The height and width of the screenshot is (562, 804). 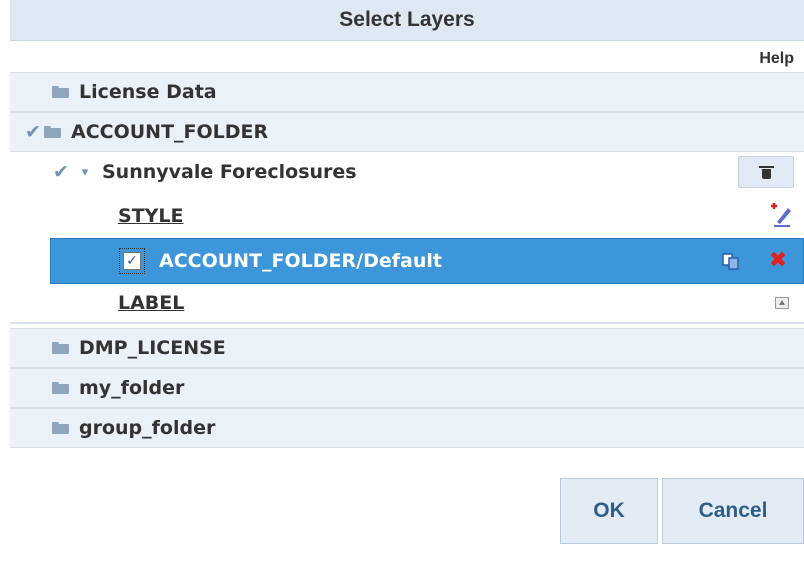 I want to click on ok-button: OK, so click(x=609, y=511).